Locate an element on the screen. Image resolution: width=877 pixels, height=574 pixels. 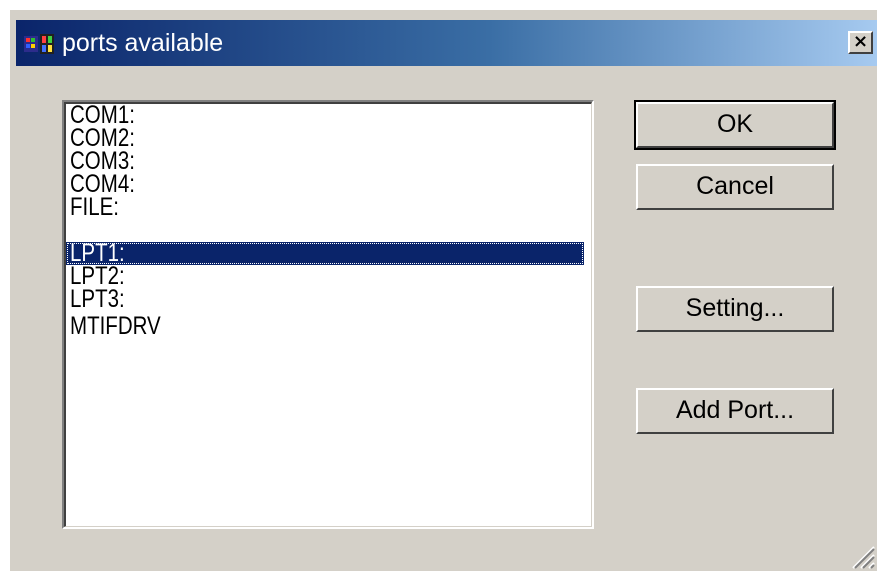
printer-app-icon is located at coordinates (40, 44).